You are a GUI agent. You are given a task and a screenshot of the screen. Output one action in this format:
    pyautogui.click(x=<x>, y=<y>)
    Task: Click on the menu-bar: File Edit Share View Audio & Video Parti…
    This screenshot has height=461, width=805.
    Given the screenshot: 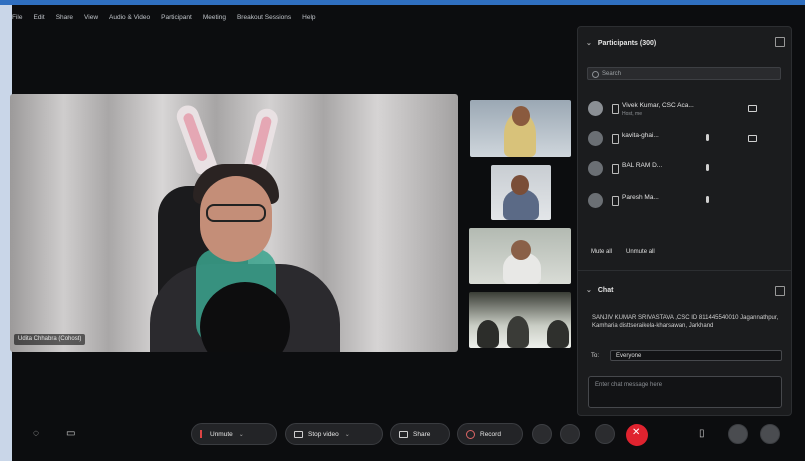 What is the action you would take?
    pyautogui.click(x=164, y=21)
    